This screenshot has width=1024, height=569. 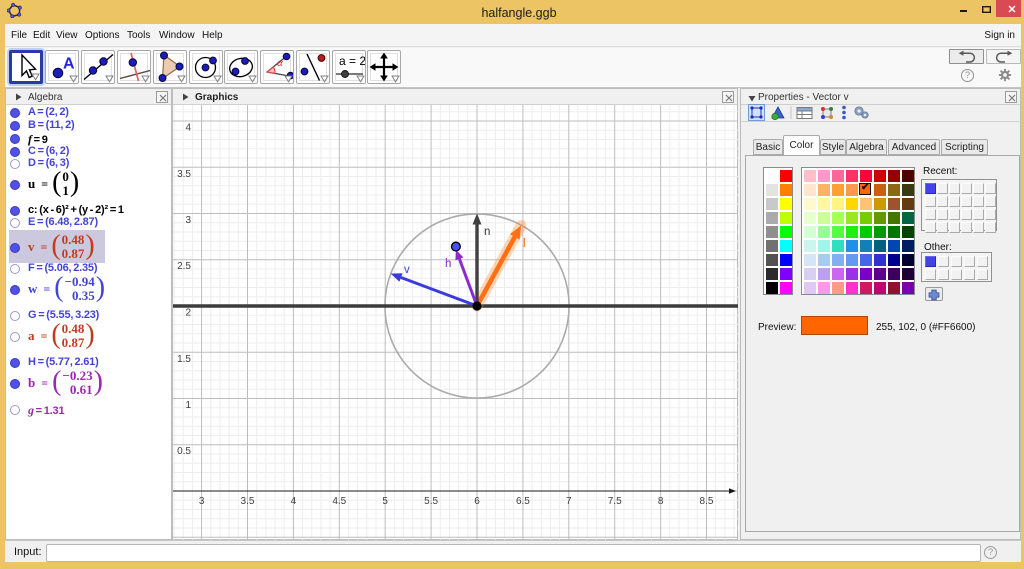 What do you see at coordinates (184, 266) in the screenshot?
I see `svg-text: 2.5` at bounding box center [184, 266].